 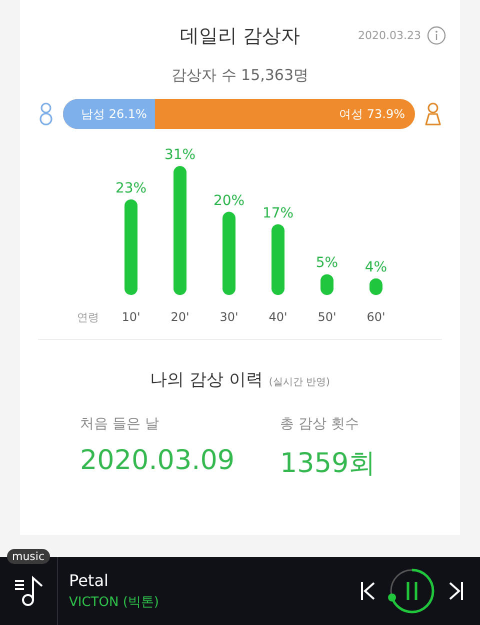 What do you see at coordinates (376, 267) in the screenshot?
I see `value-label: 4%` at bounding box center [376, 267].